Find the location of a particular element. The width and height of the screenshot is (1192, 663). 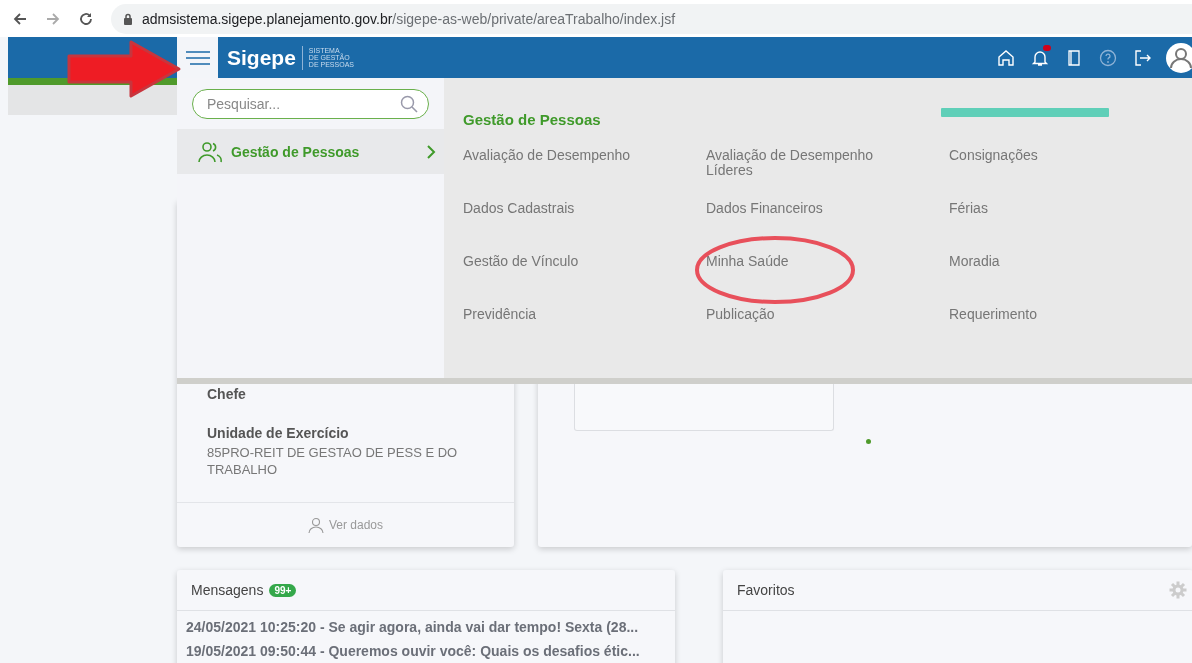

menu-link: Dados Cadastrais is located at coordinates (563, 227).